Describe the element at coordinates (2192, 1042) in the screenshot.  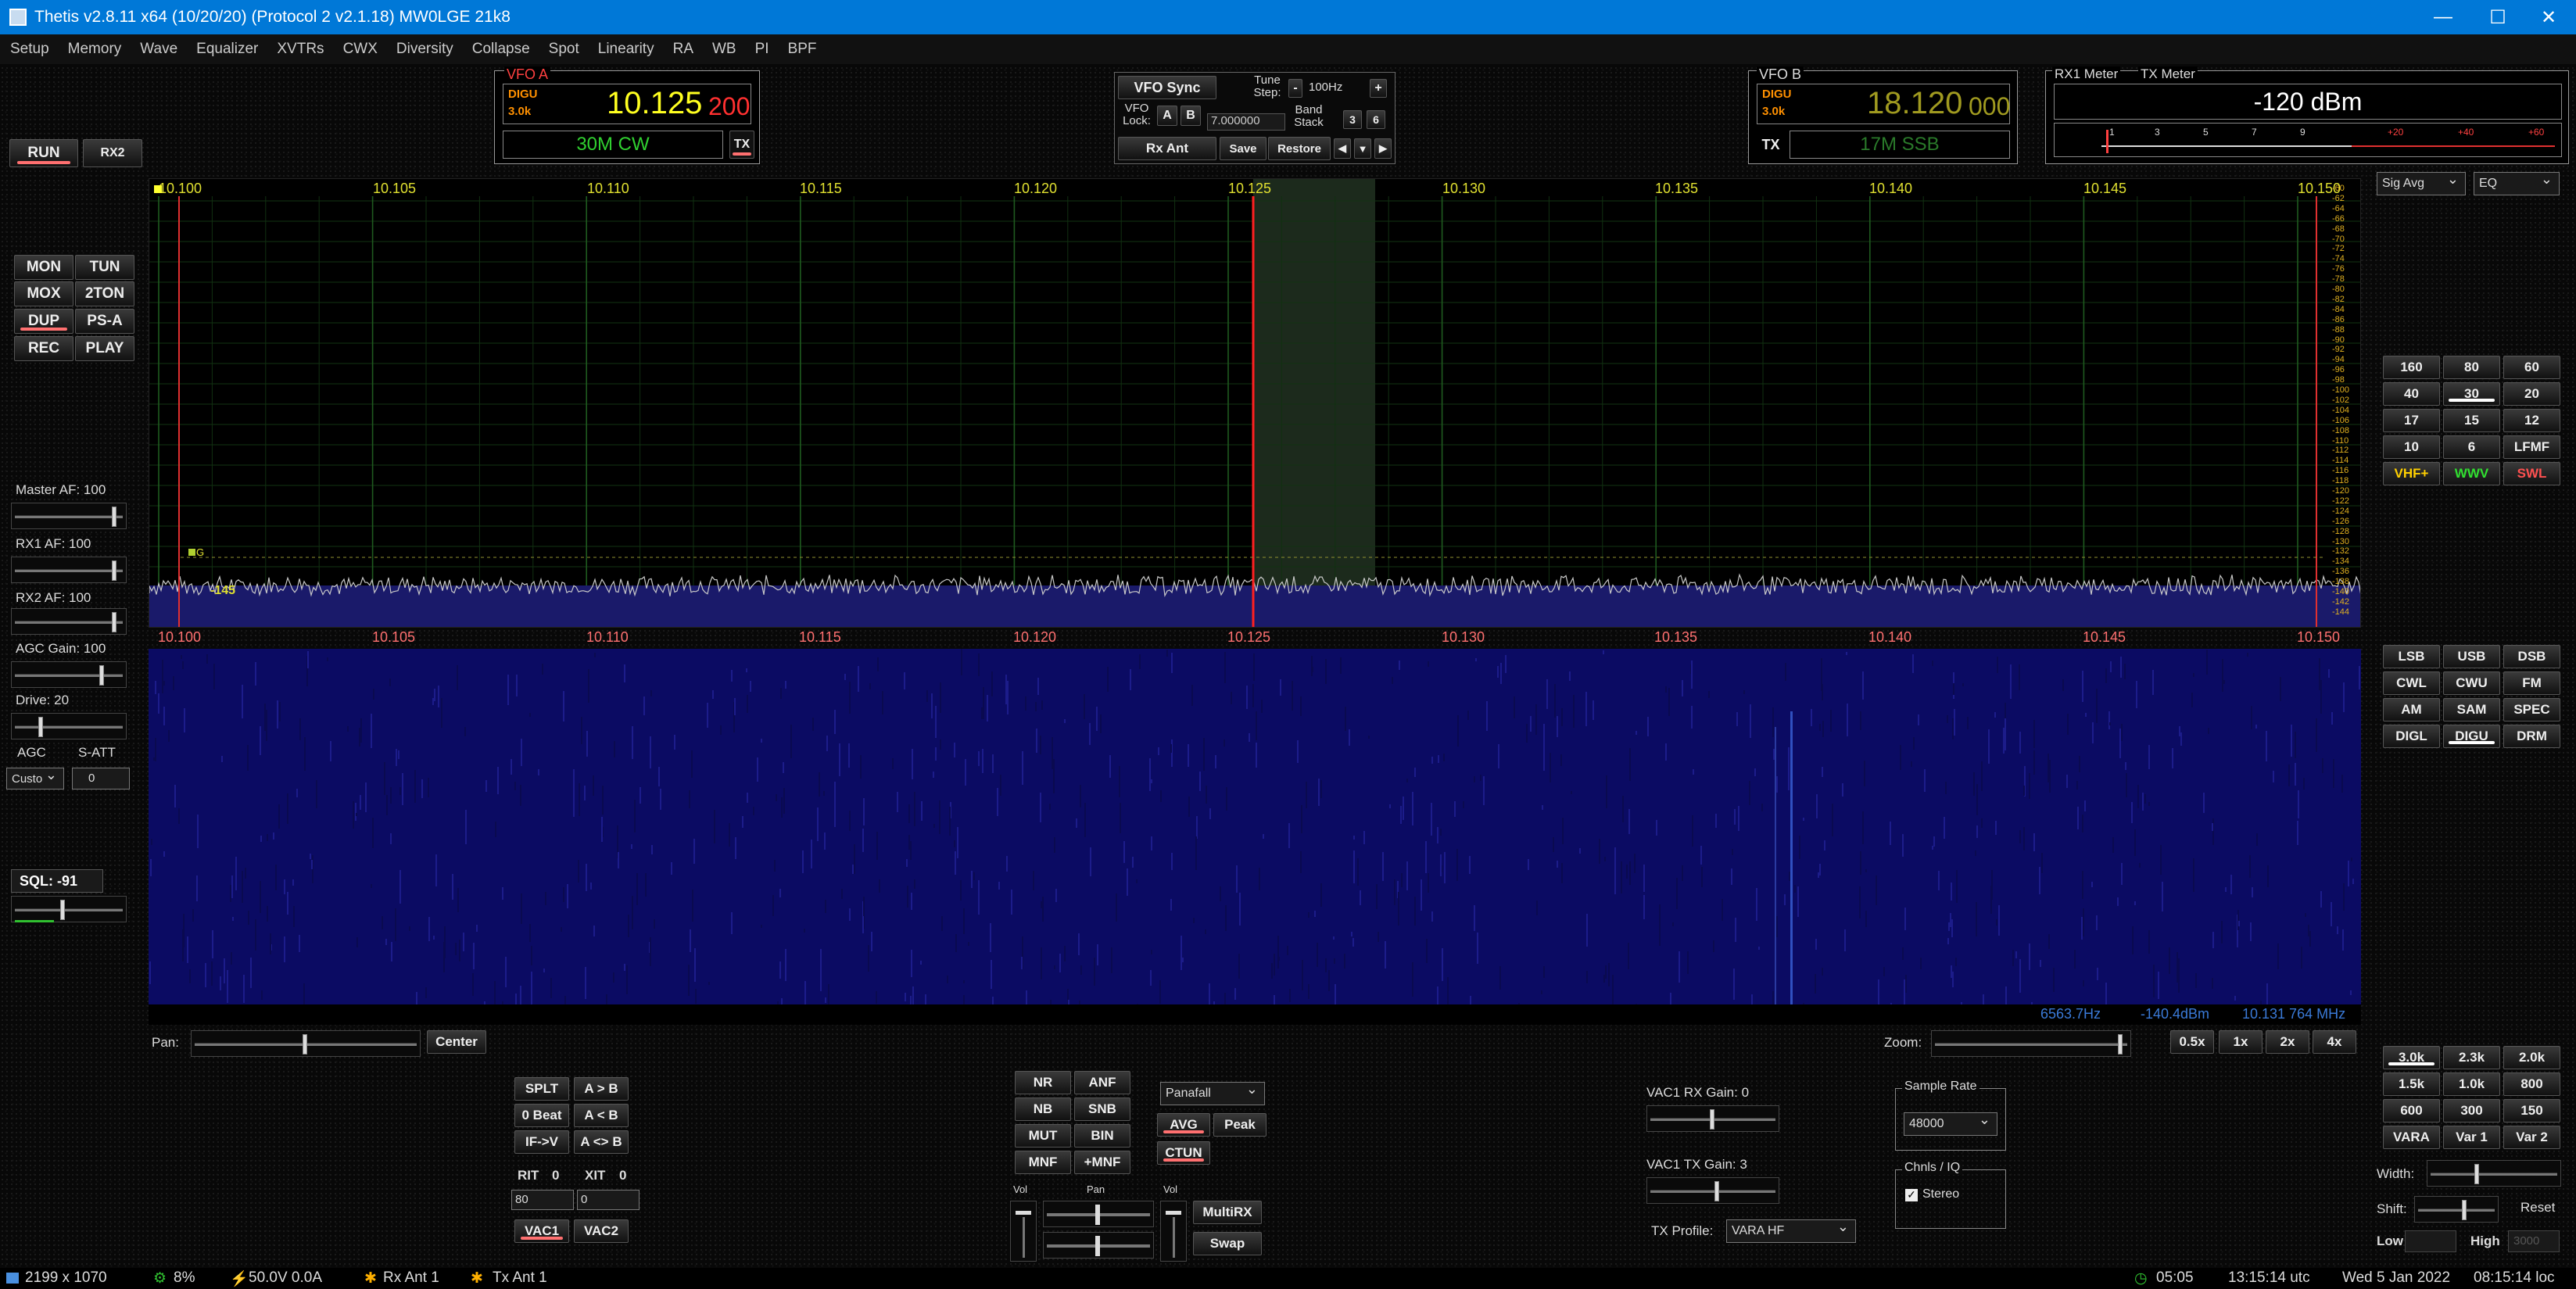
I see `zoom-05x-button: 0.5x` at that location.